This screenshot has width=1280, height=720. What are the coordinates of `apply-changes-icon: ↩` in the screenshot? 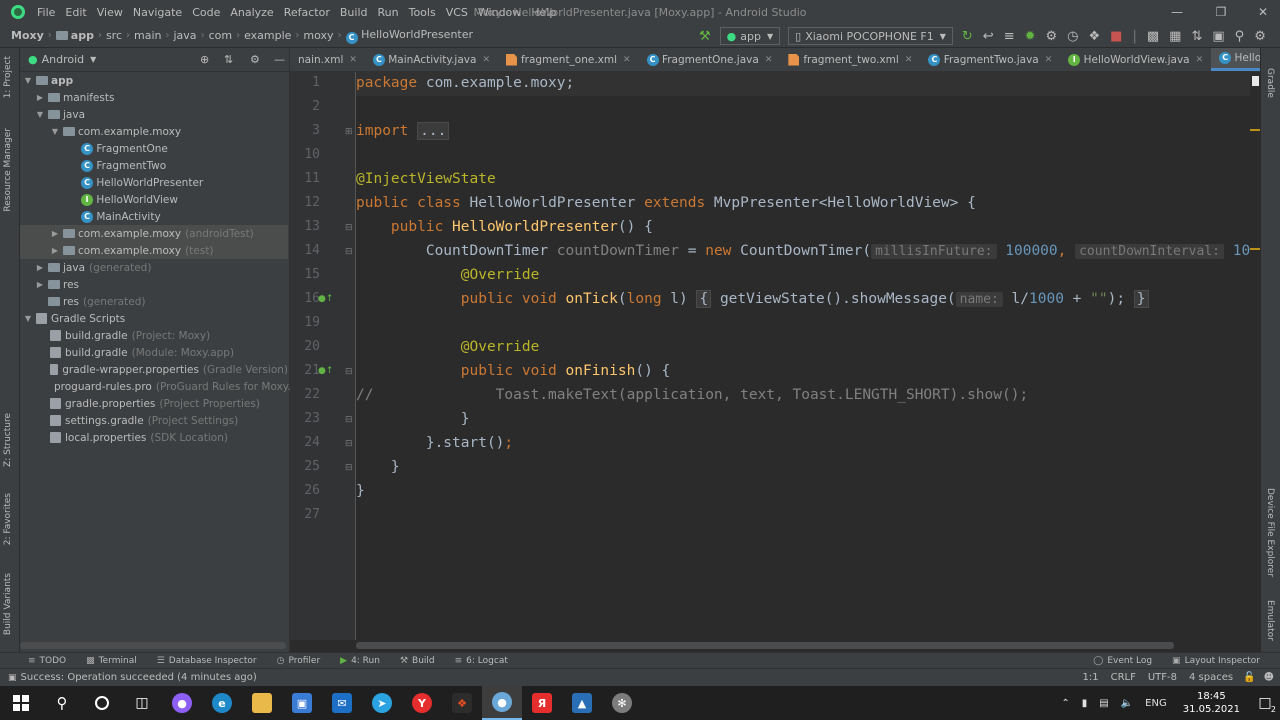 It's located at (988, 36).